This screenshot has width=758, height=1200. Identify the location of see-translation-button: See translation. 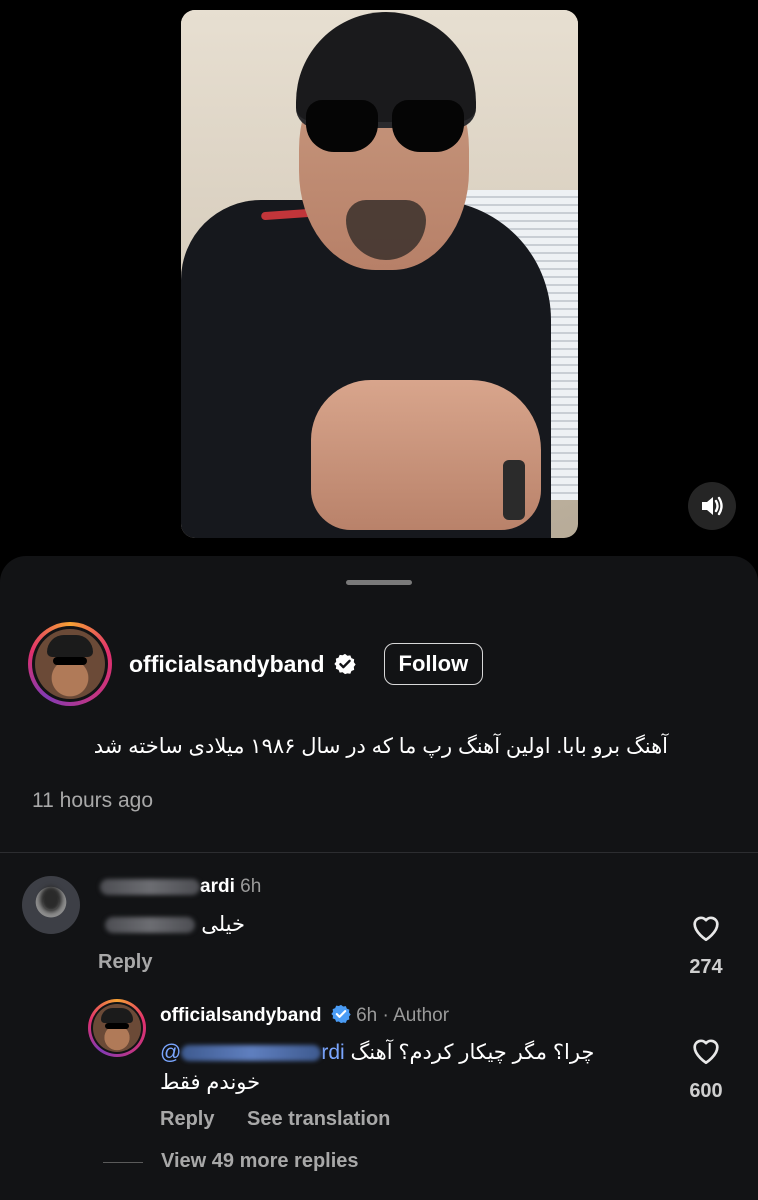
(318, 1119).